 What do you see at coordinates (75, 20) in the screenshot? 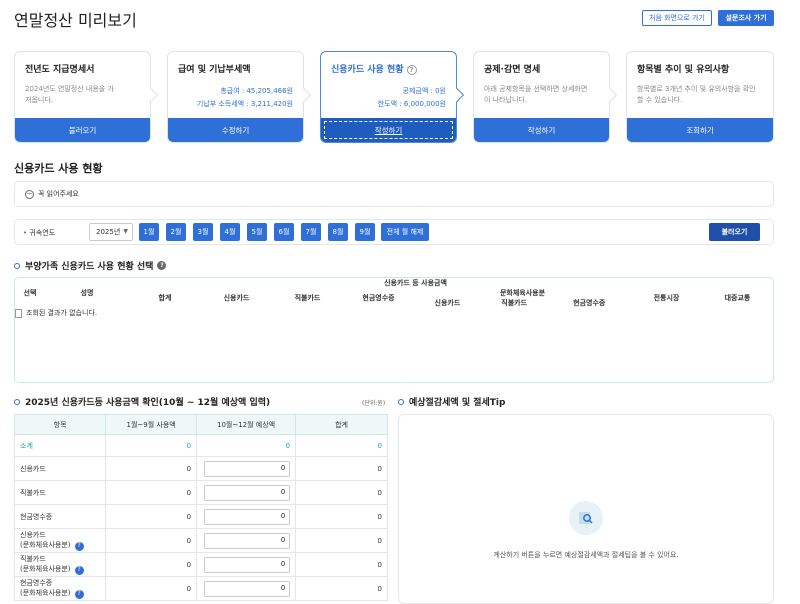
I see `page-title: 연말정산 미리보기` at bounding box center [75, 20].